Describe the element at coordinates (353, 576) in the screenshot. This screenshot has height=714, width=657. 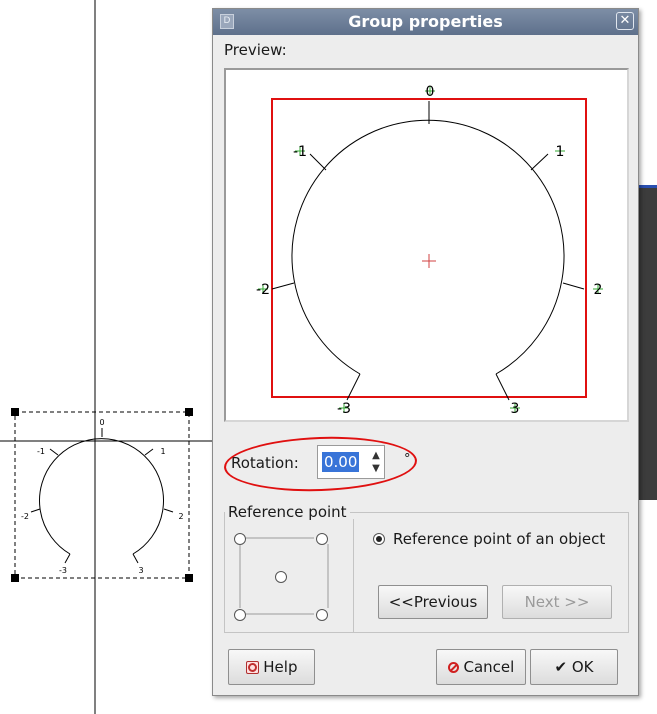
I see `reference-point-divider` at that location.